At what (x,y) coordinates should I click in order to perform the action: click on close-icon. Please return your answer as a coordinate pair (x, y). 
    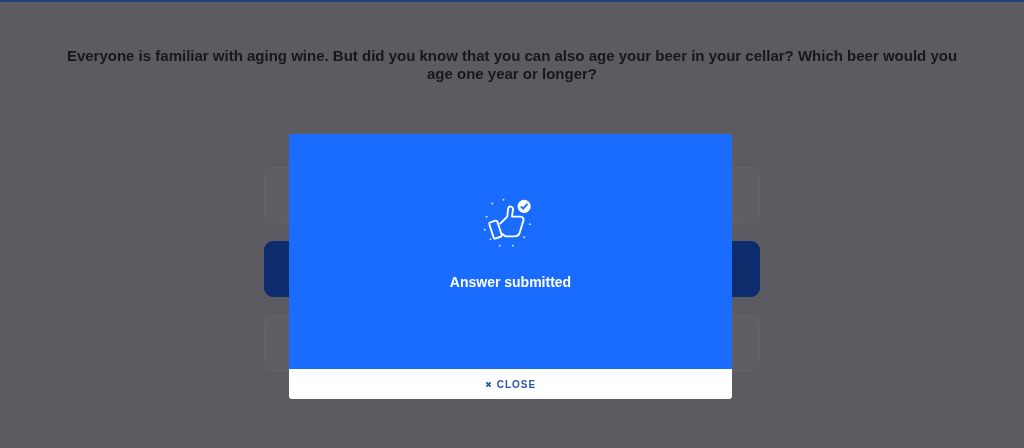
    Looking at the image, I should click on (488, 384).